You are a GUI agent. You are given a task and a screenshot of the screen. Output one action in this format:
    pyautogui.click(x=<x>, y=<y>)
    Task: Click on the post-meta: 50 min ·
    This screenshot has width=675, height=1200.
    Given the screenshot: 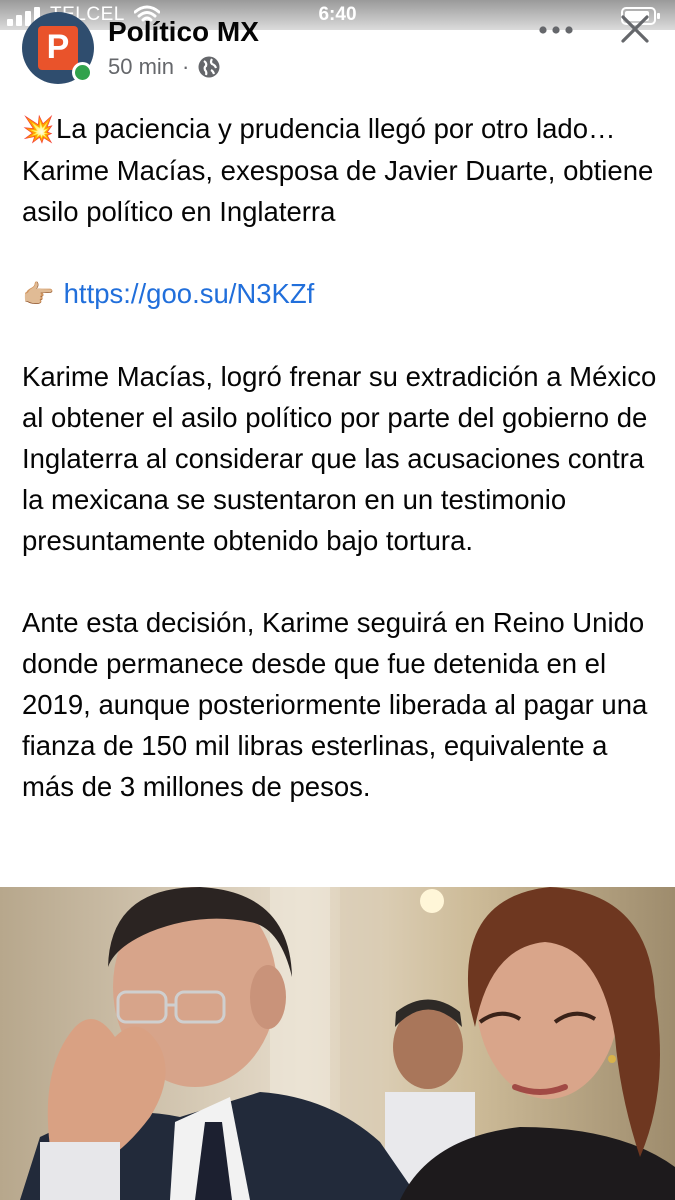 What is the action you would take?
    pyautogui.click(x=164, y=67)
    